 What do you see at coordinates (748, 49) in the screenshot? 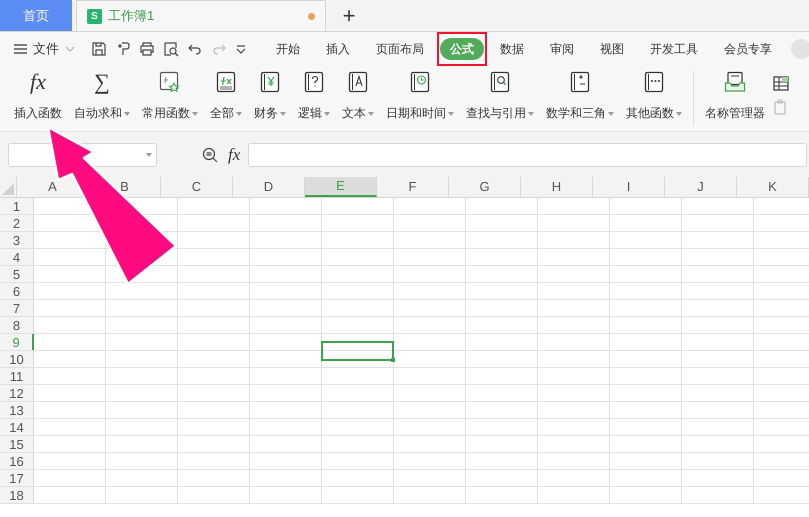
I see `ribbon-tab: 会员专享` at bounding box center [748, 49].